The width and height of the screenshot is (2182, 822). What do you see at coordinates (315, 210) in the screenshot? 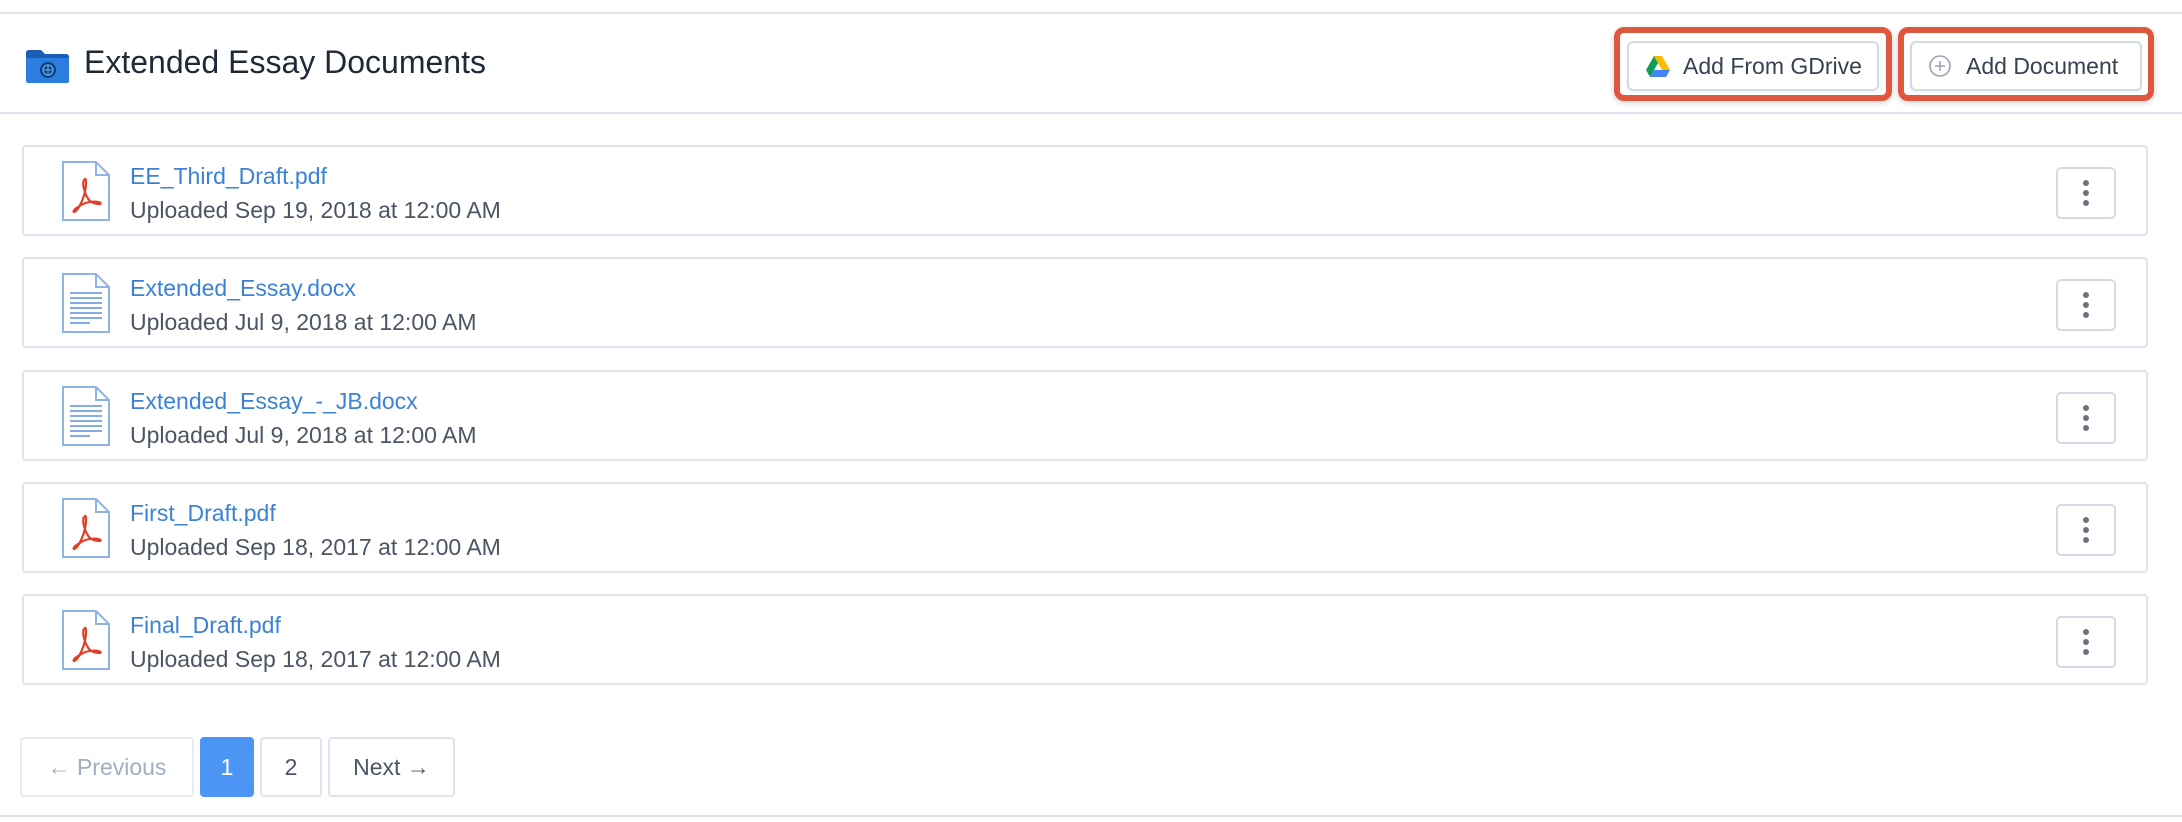
I see `document-upload-date: Uploaded Sep 19, 2018 at 12:00 AM` at bounding box center [315, 210].